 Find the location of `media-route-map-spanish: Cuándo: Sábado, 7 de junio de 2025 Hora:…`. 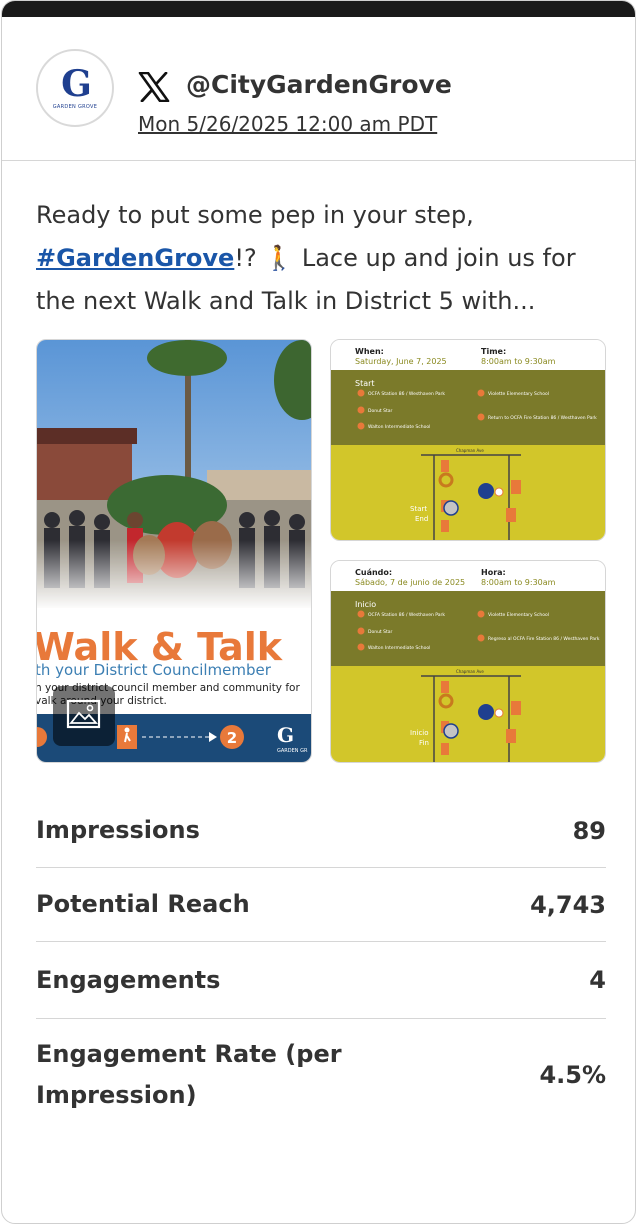

media-route-map-spanish: Cuándo: Sábado, 7 de junio de 2025 Hora:… is located at coordinates (468, 661).